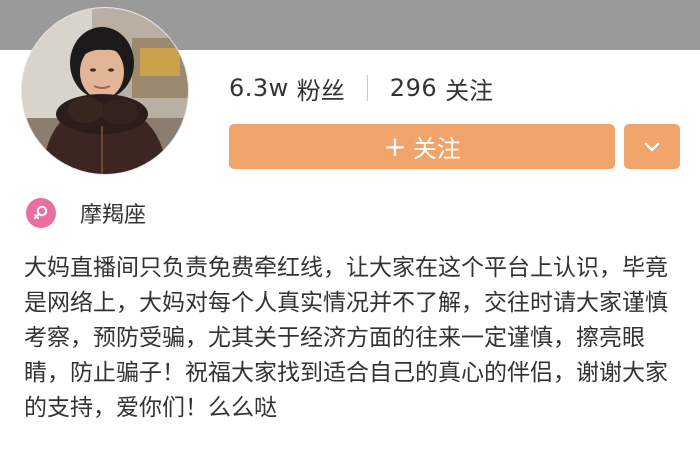 The image size is (700, 465). What do you see at coordinates (367, 88) in the screenshot?
I see `stats-divider` at bounding box center [367, 88].